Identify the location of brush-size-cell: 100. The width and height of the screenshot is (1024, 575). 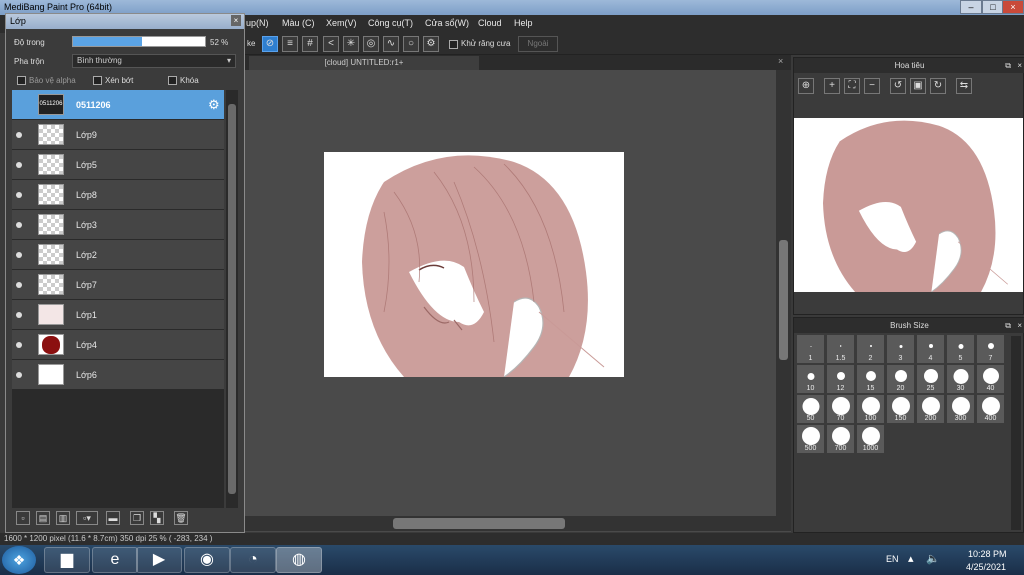
(870, 409).